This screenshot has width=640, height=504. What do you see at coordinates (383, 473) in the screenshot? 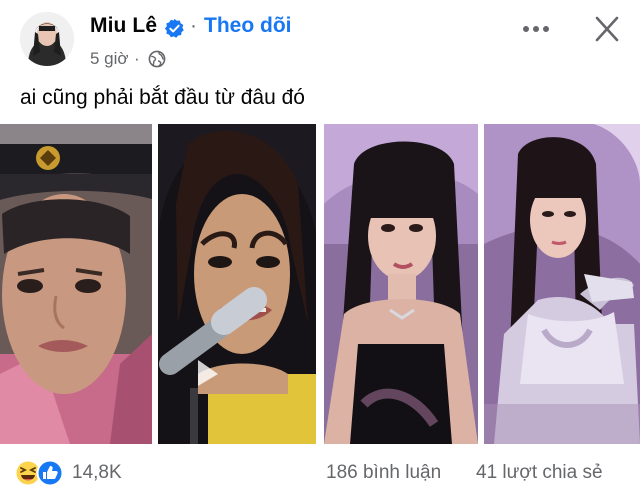
I see `comments-count: 186 bình luận` at bounding box center [383, 473].